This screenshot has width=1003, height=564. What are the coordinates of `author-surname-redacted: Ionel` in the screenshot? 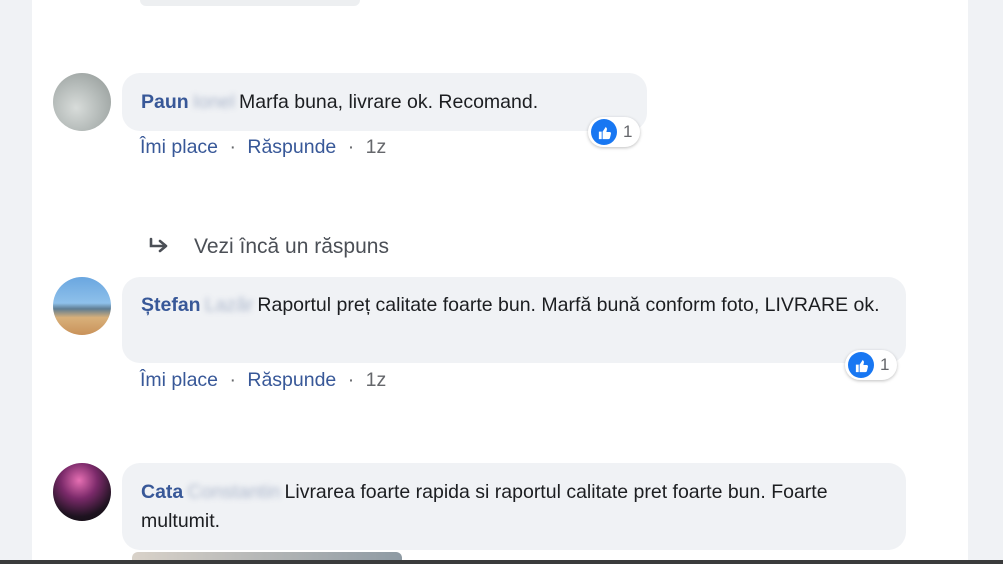 It's located at (213, 101).